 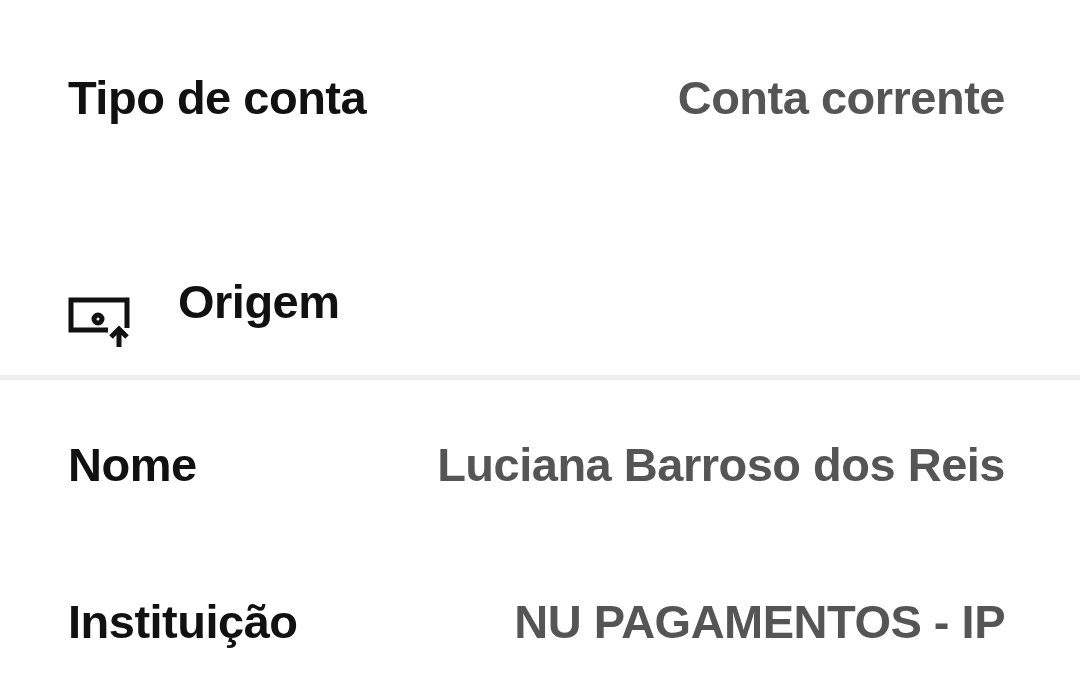 What do you see at coordinates (259, 301) in the screenshot?
I see `section-title: Origem` at bounding box center [259, 301].